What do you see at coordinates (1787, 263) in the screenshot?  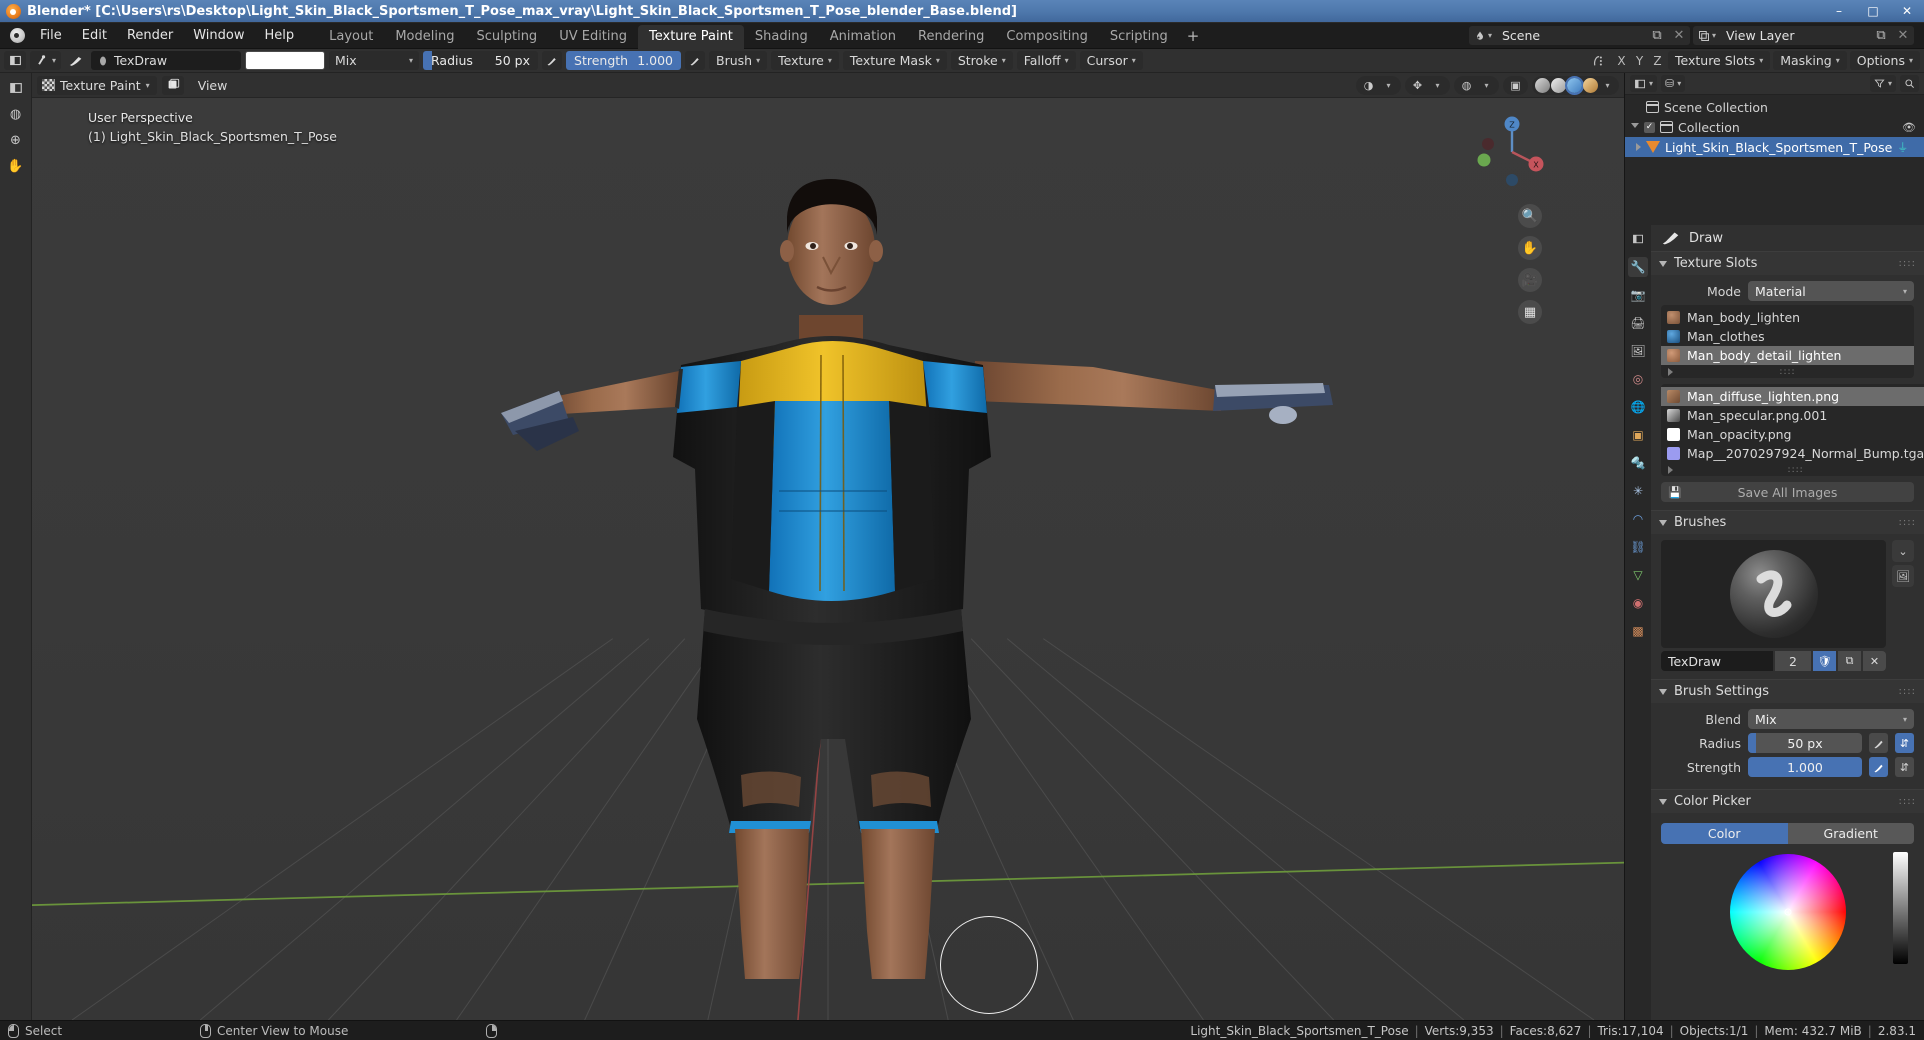 I see `panel-texture-slots-header: Texture Slots ::::` at bounding box center [1787, 263].